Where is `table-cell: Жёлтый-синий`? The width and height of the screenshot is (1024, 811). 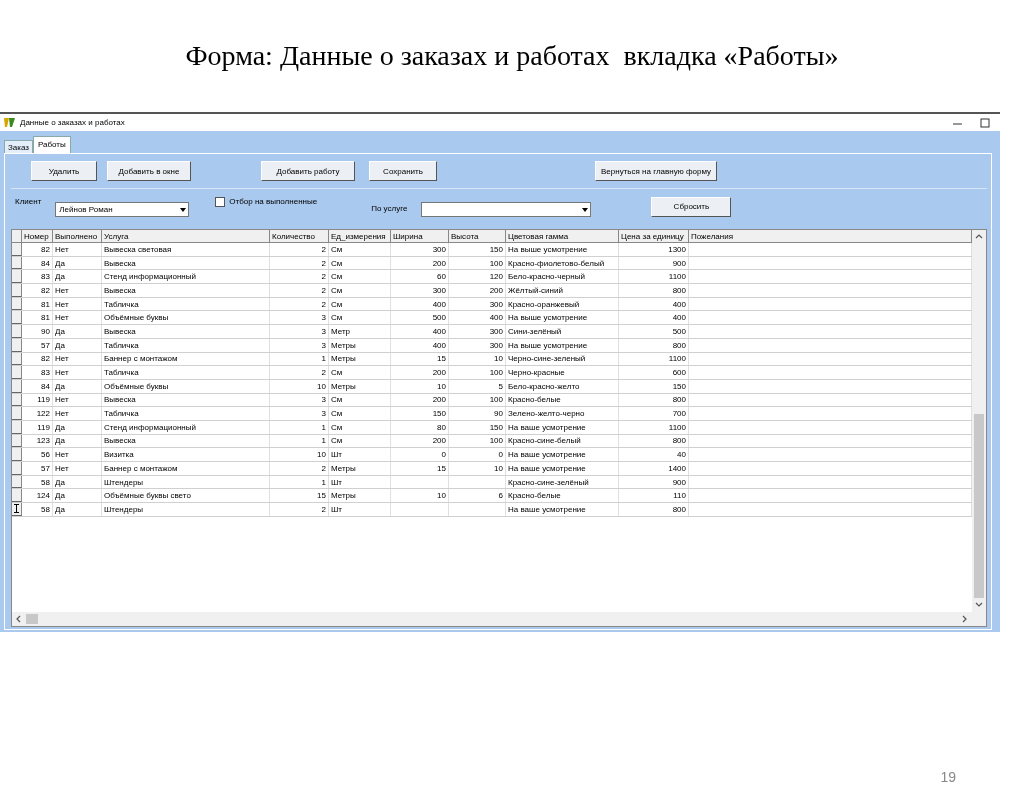 table-cell: Жёлтый-синий is located at coordinates (562, 290).